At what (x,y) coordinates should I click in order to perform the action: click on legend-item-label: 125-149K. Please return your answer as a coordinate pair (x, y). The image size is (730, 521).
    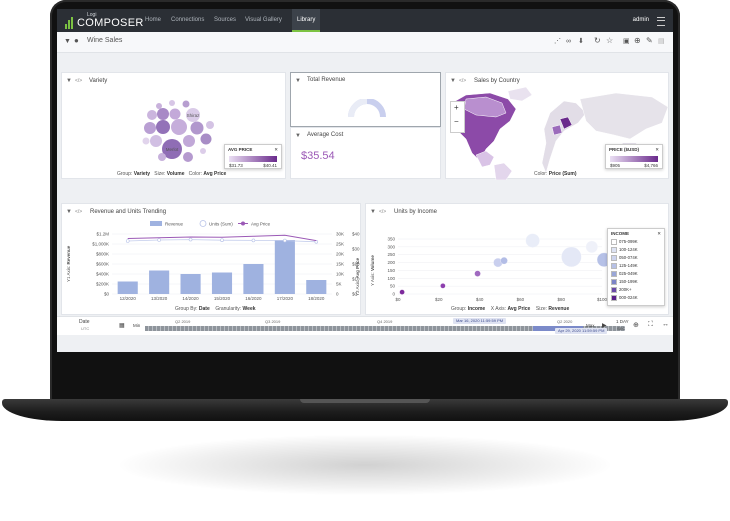
    Looking at the image, I should click on (628, 266).